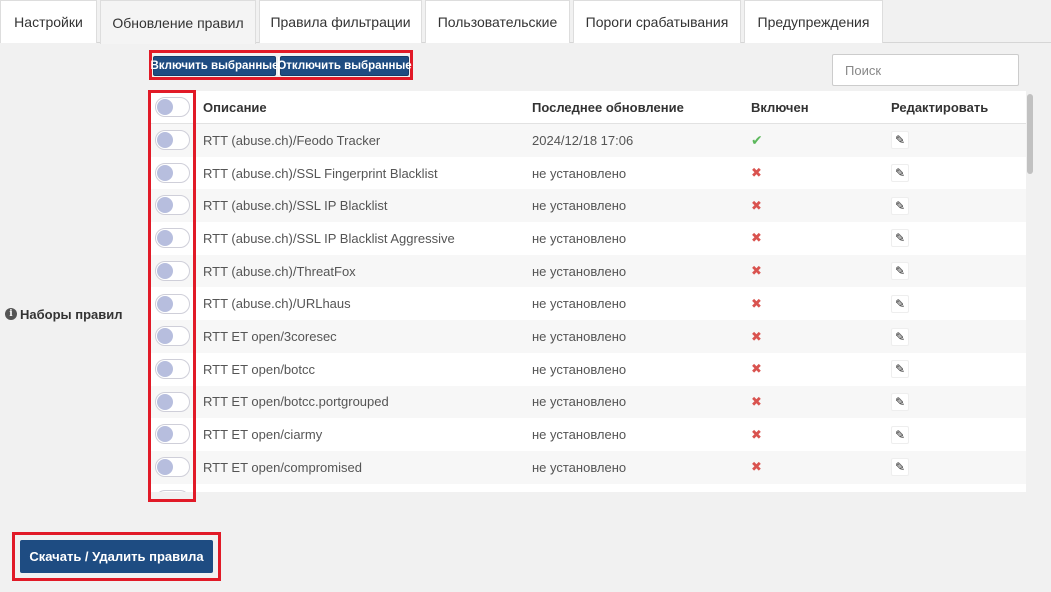  What do you see at coordinates (813, 21) in the screenshot?
I see `tab-alerts: Предупреждения` at bounding box center [813, 21].